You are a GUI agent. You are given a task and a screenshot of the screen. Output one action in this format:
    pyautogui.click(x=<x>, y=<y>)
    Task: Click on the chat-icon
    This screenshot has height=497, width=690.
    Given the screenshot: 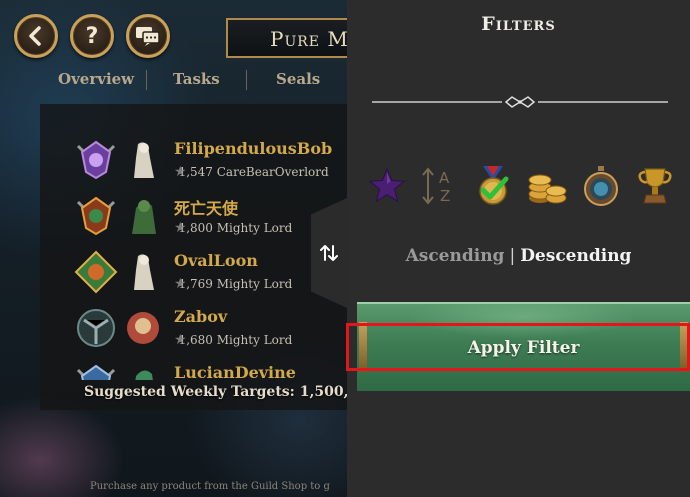 What is the action you would take?
    pyautogui.click(x=148, y=36)
    